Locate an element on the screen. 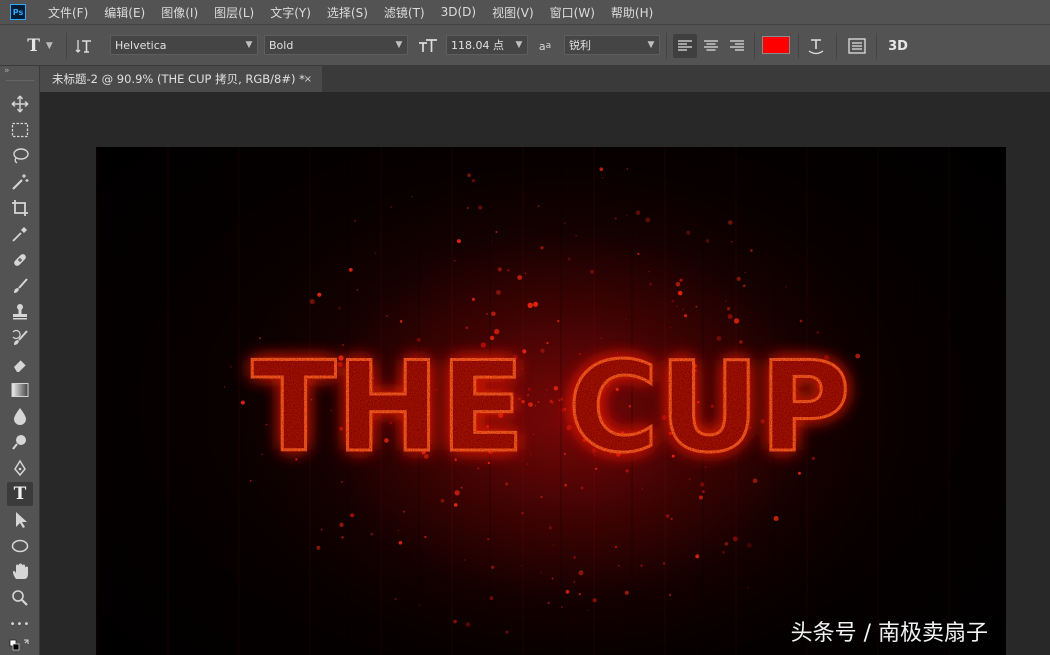 The height and width of the screenshot is (655, 1050). menu-layer: 图层(L) is located at coordinates (234, 12).